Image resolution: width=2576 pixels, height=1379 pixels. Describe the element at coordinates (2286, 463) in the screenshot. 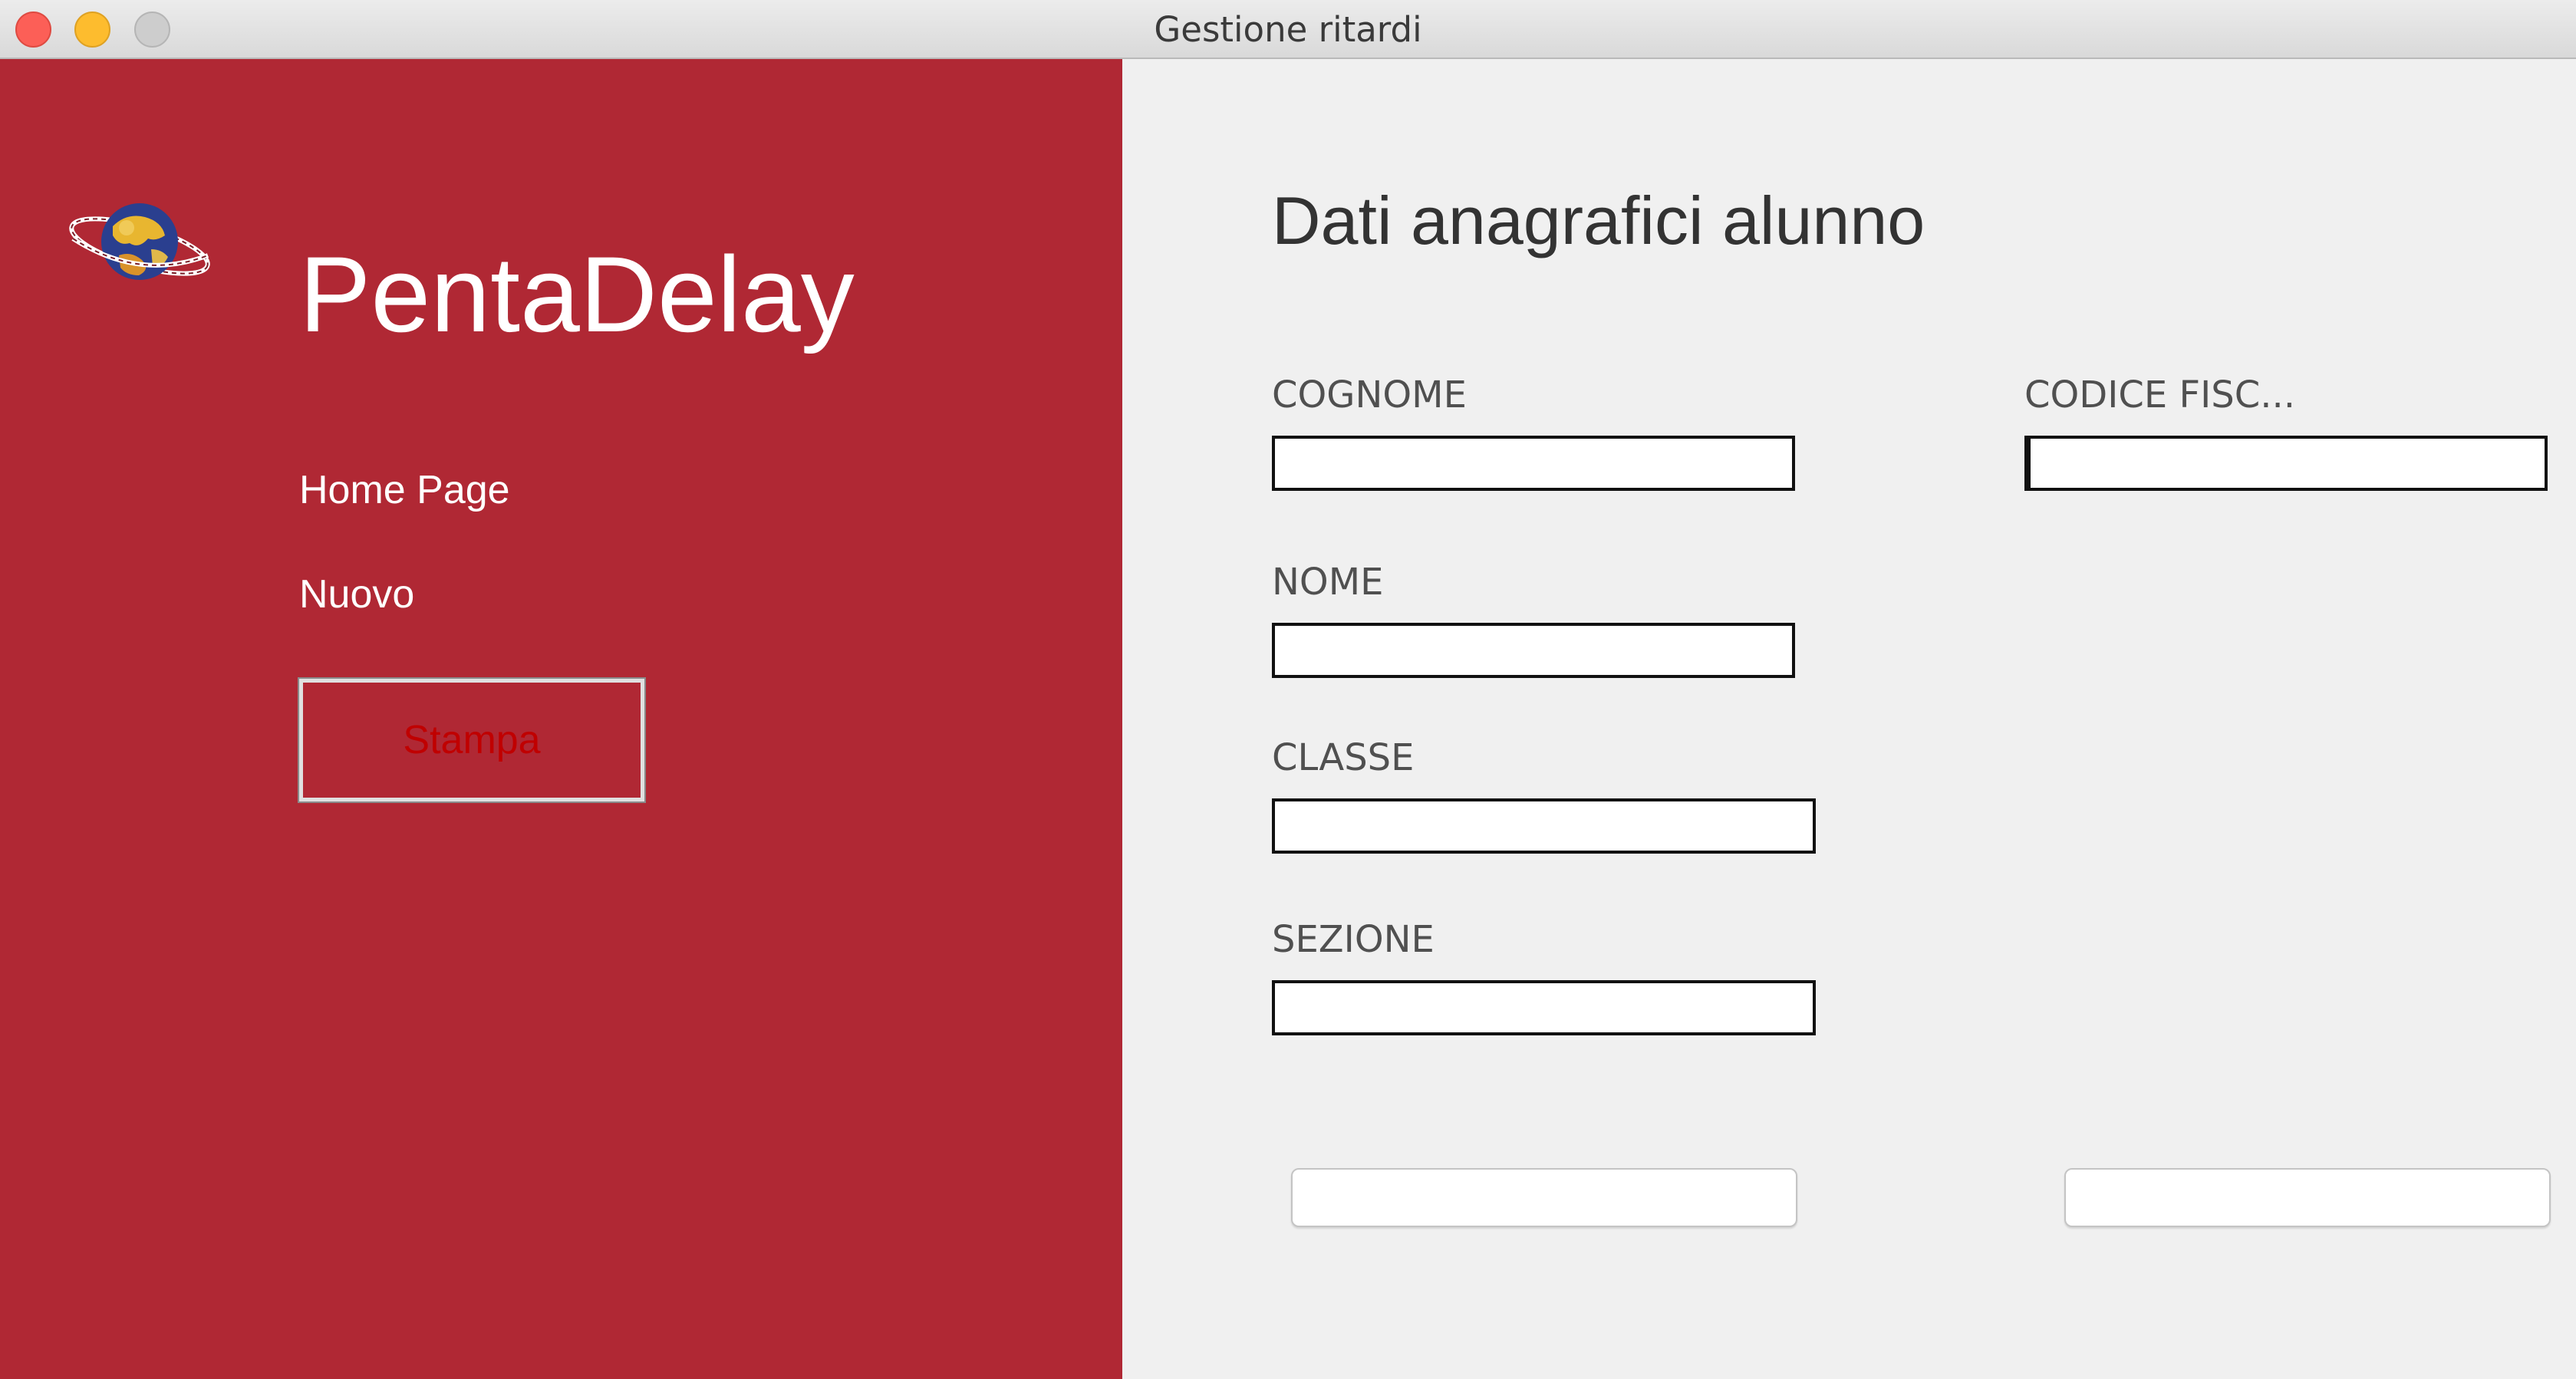

I see `codice-fiscale-field` at that location.